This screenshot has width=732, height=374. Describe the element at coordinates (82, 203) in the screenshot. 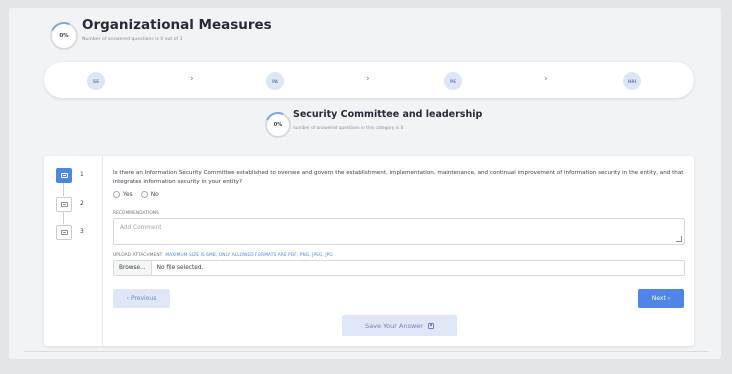

I see `question-2-number: 2` at that location.